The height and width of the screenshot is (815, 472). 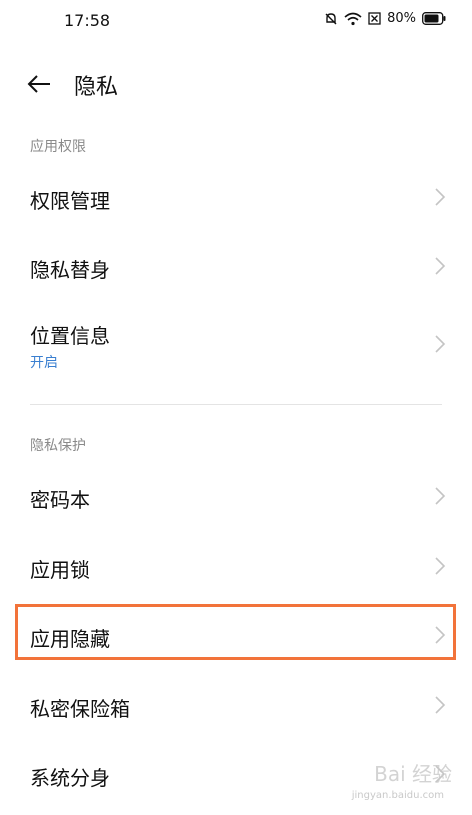 What do you see at coordinates (236, 266) in the screenshot?
I see `list-item-privacy-substitute: 隐私替身` at bounding box center [236, 266].